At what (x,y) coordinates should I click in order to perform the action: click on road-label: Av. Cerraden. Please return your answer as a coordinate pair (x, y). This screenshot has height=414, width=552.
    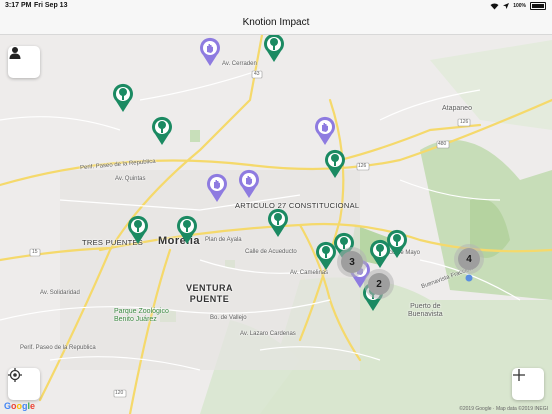
    Looking at the image, I should click on (239, 64).